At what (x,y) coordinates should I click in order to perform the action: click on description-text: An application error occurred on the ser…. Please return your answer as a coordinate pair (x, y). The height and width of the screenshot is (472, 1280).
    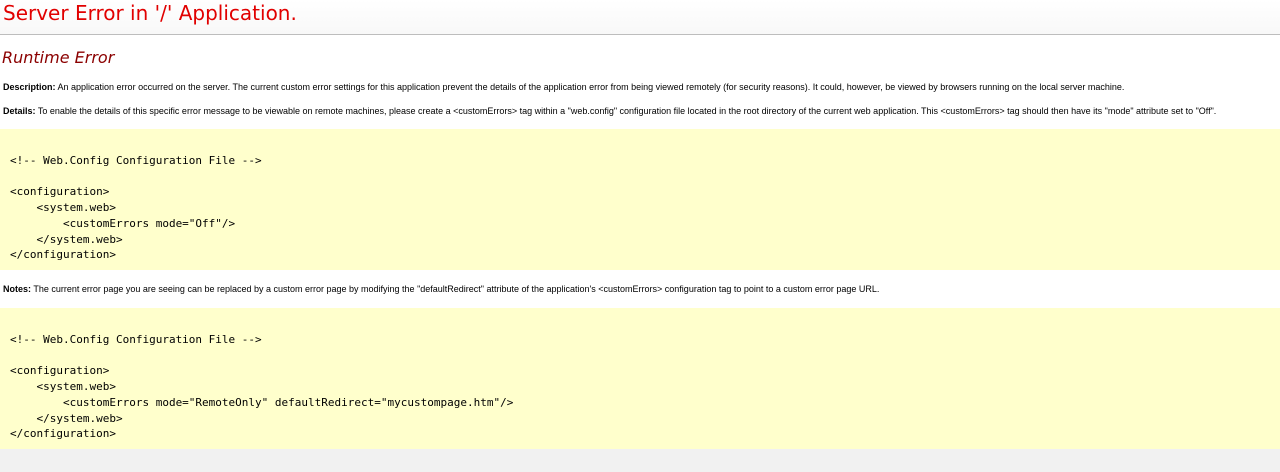
    Looking at the image, I should click on (590, 87).